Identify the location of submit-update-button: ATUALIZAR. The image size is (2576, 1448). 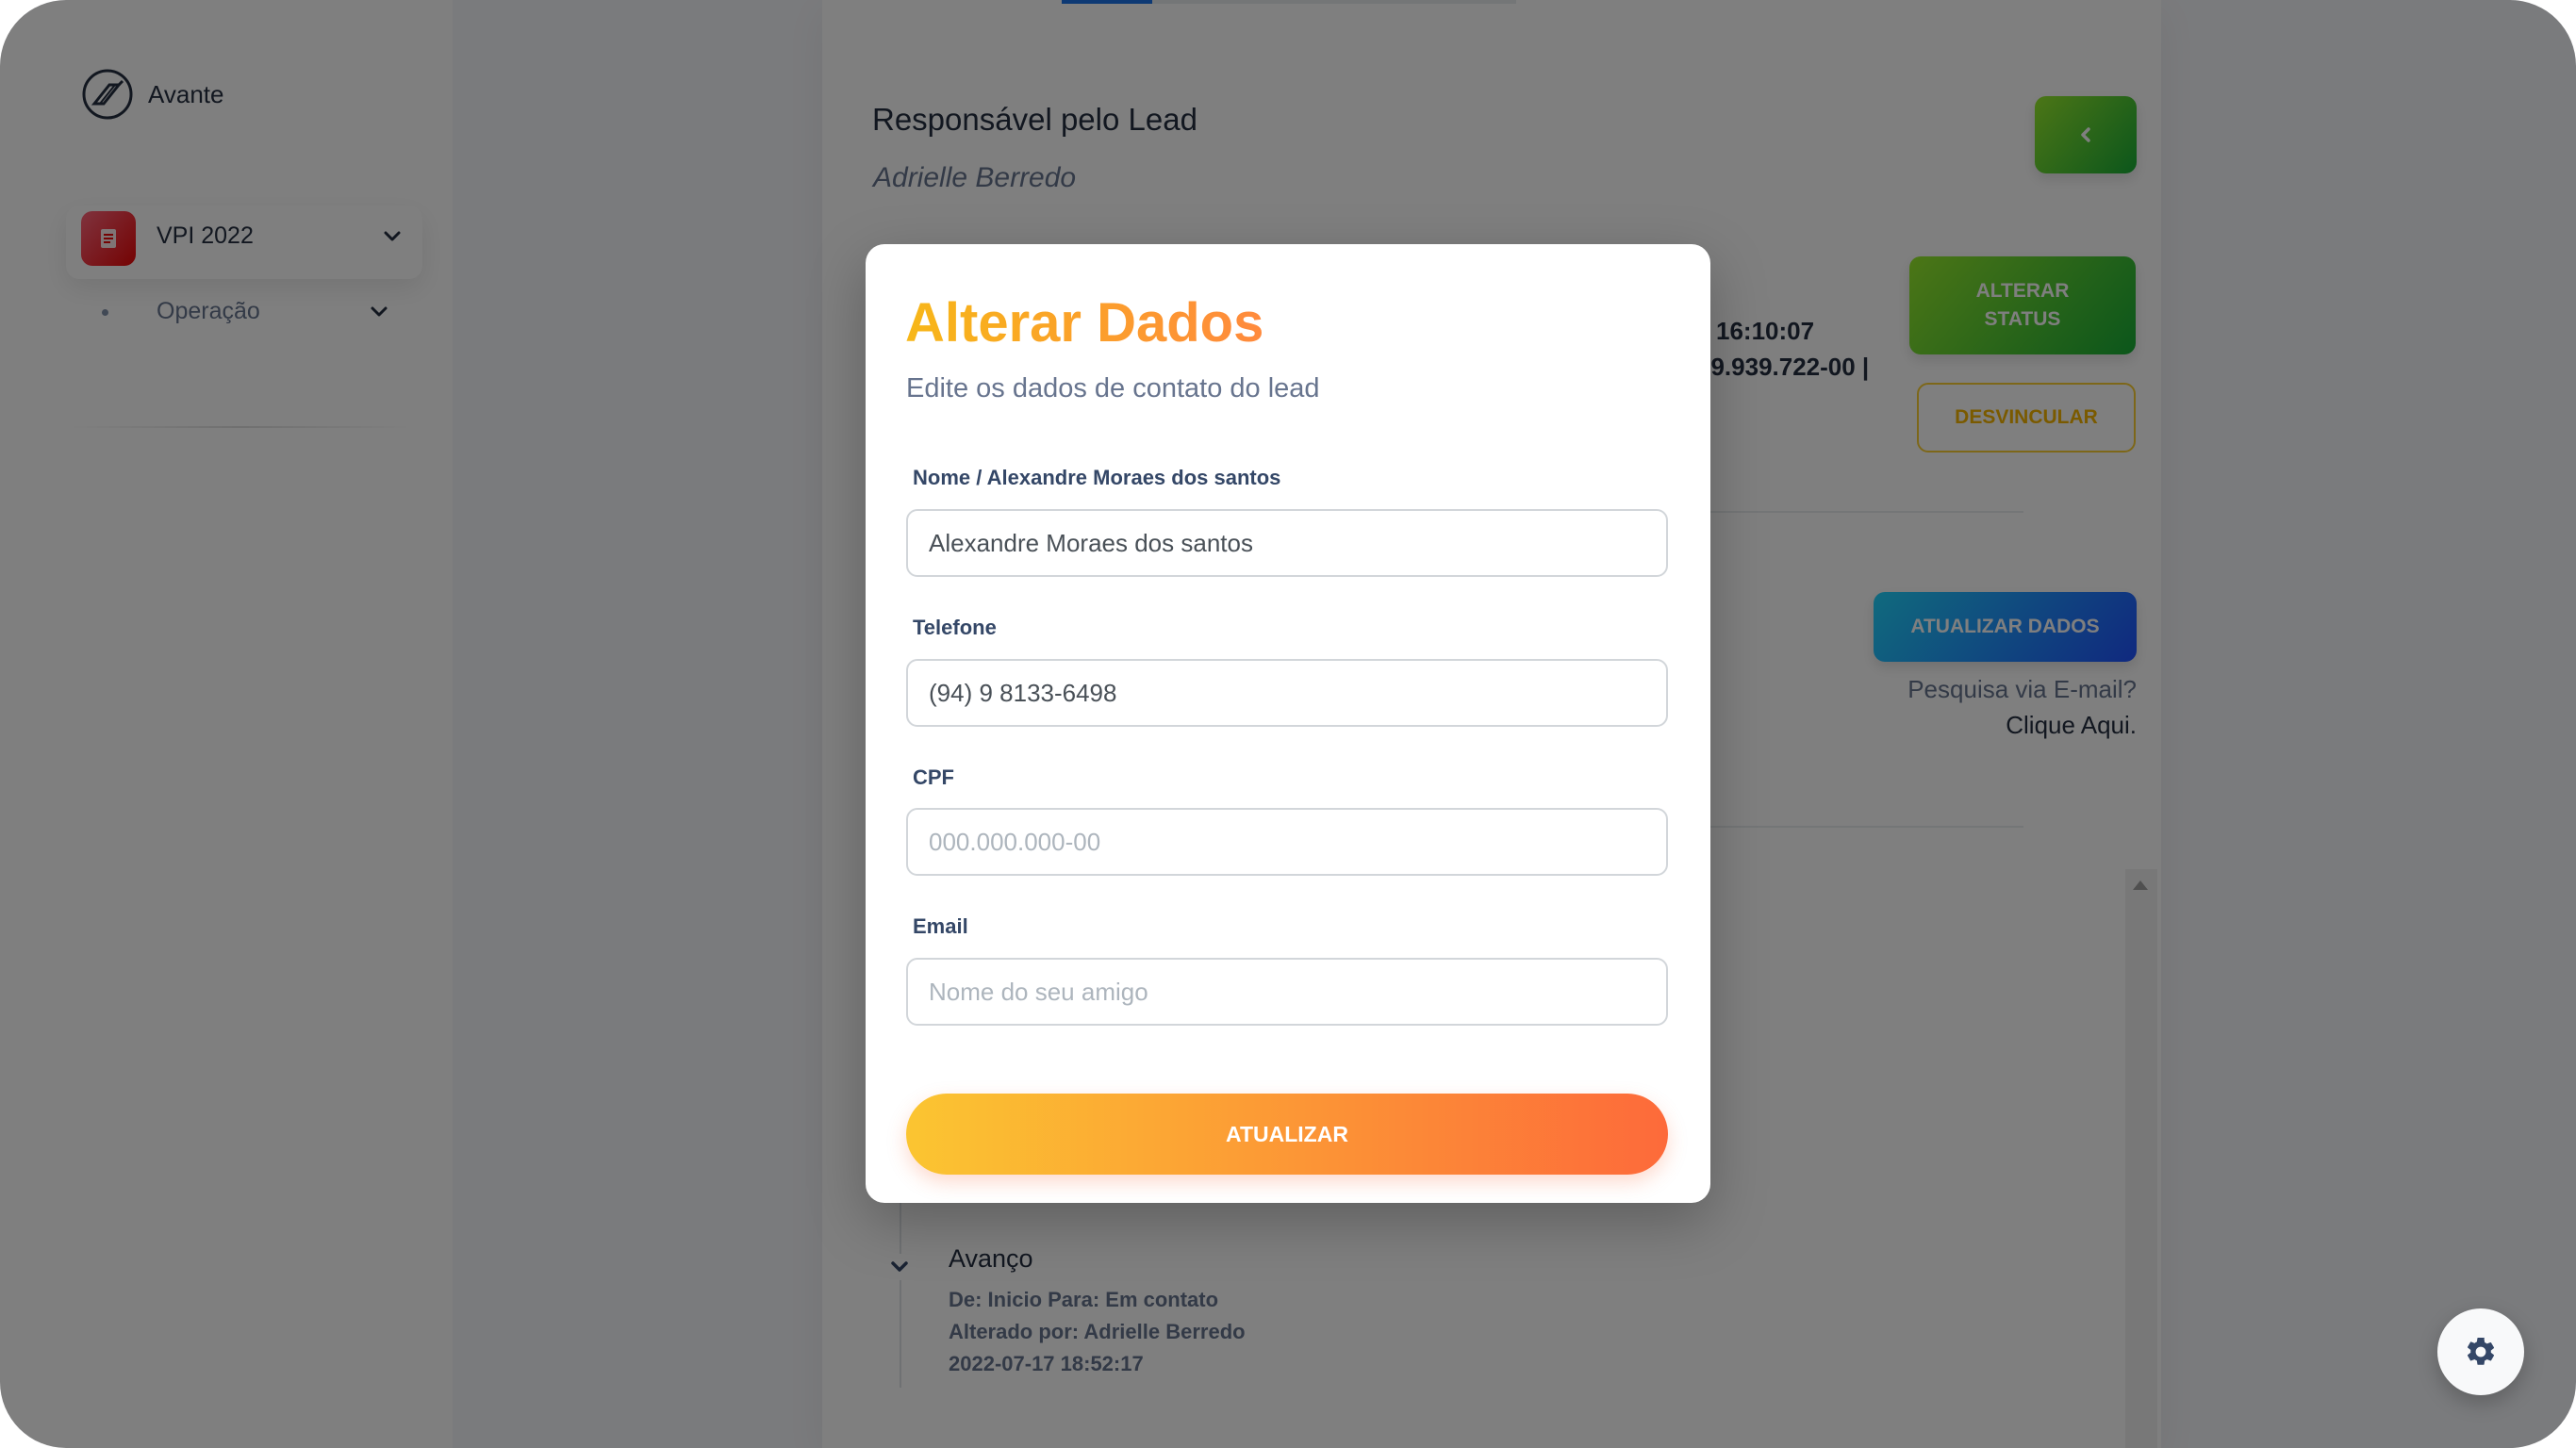
(1287, 1134).